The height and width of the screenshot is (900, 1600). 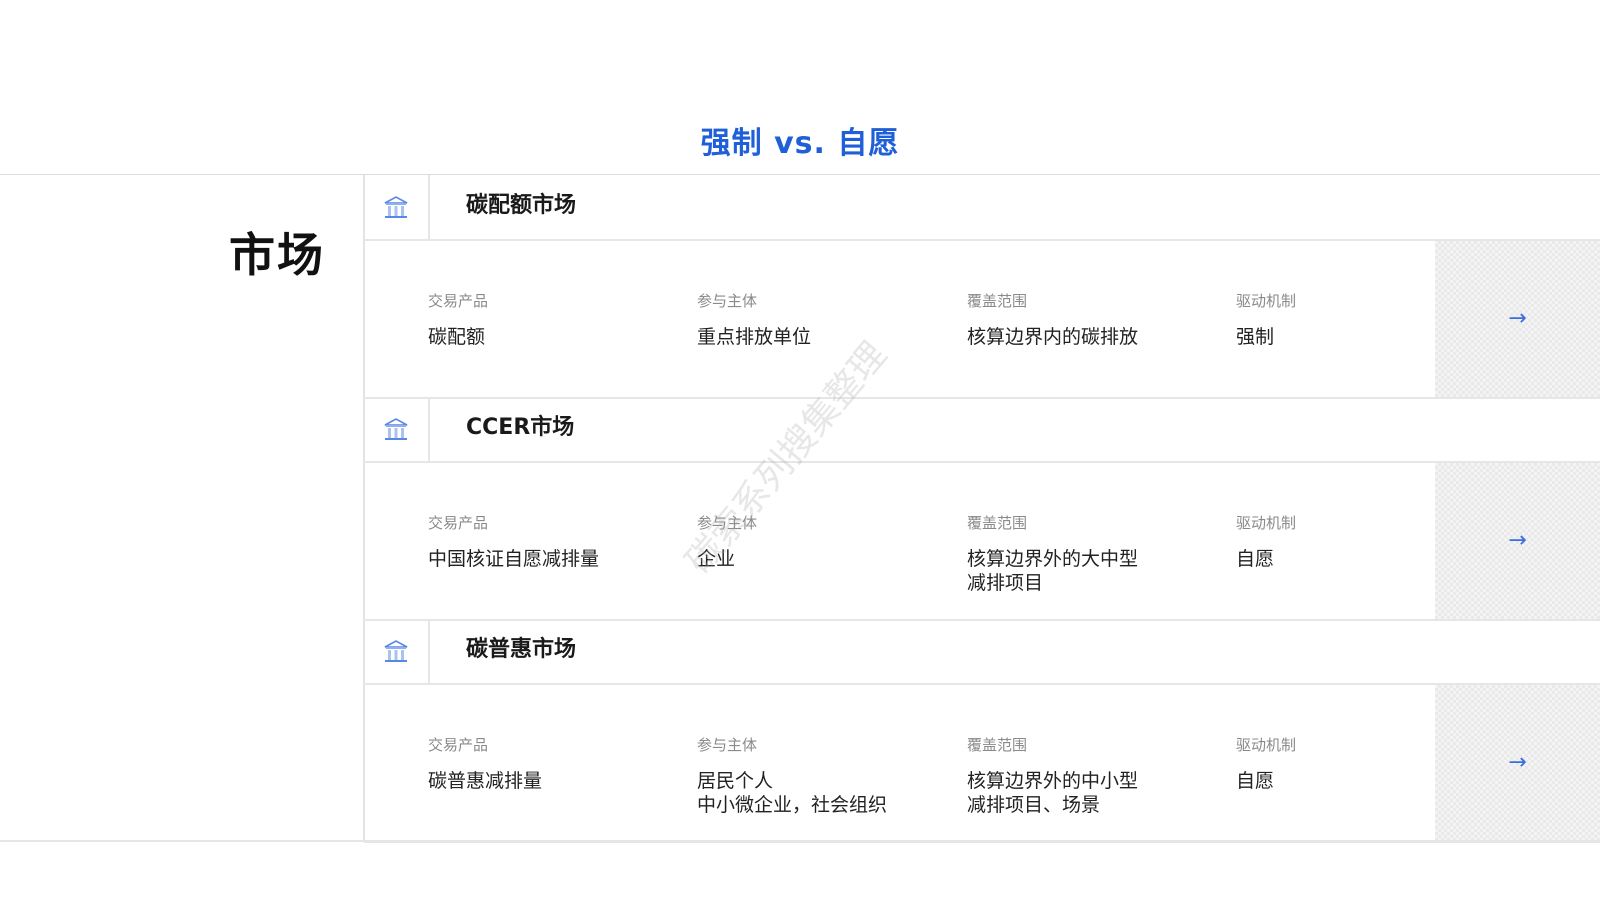 I want to click on field-value: 碳配额, so click(x=457, y=337).